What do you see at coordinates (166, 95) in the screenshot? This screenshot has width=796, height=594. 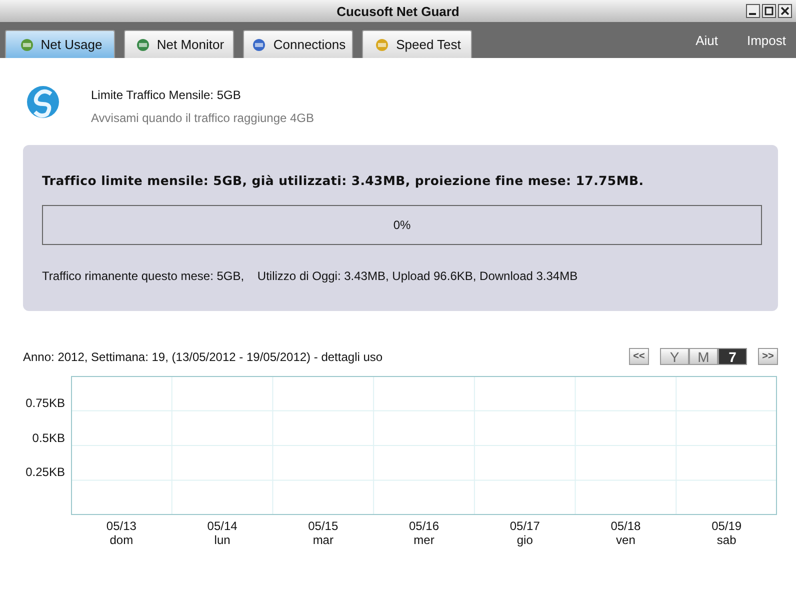 I see `limit-text: Limite Traffico Mensile: 5GB` at bounding box center [166, 95].